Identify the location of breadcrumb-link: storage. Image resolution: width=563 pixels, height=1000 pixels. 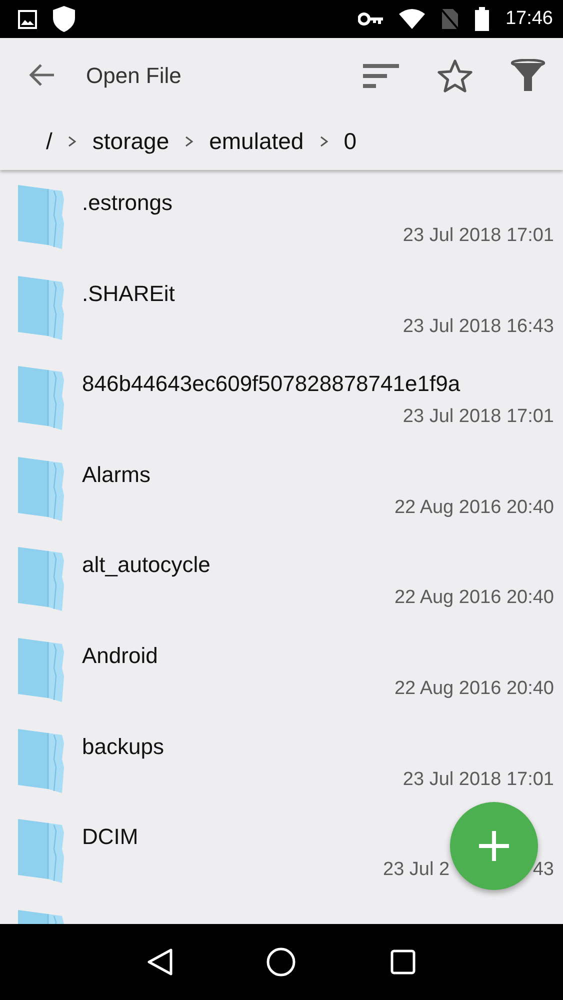
(131, 141).